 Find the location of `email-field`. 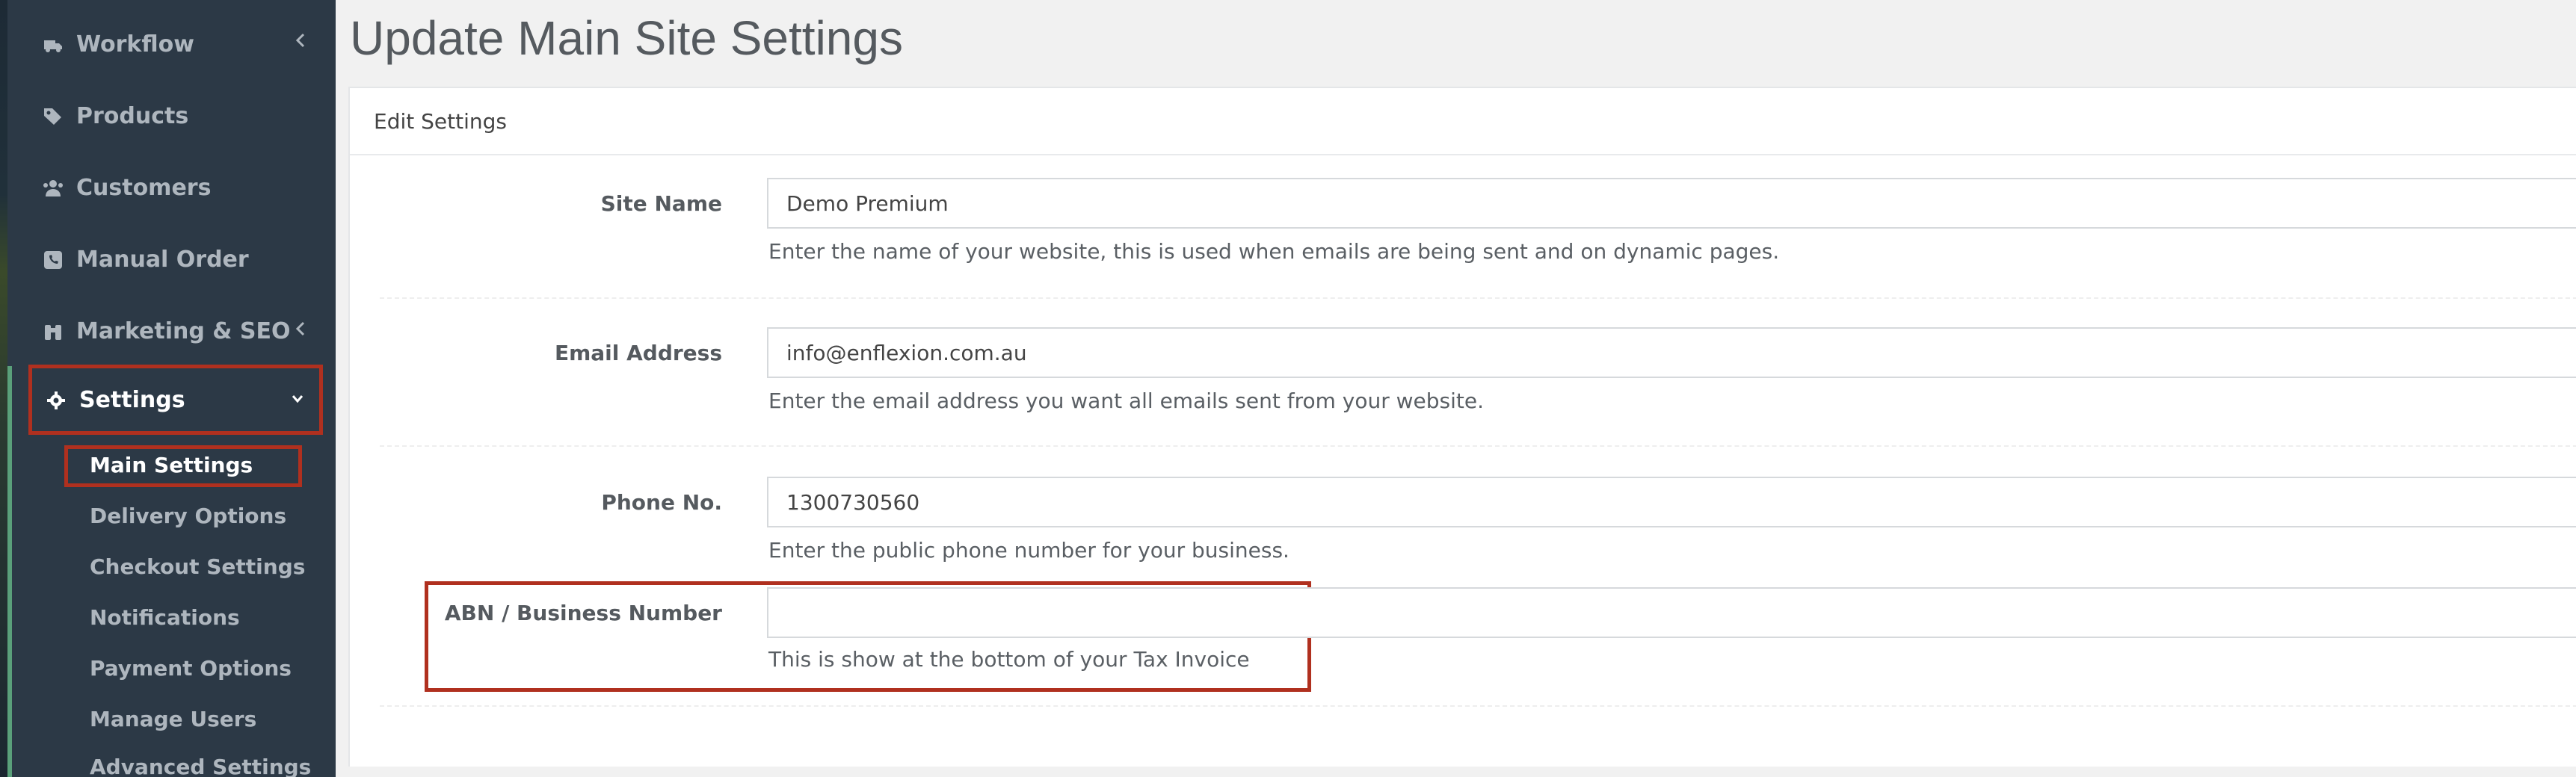

email-field is located at coordinates (1671, 352).